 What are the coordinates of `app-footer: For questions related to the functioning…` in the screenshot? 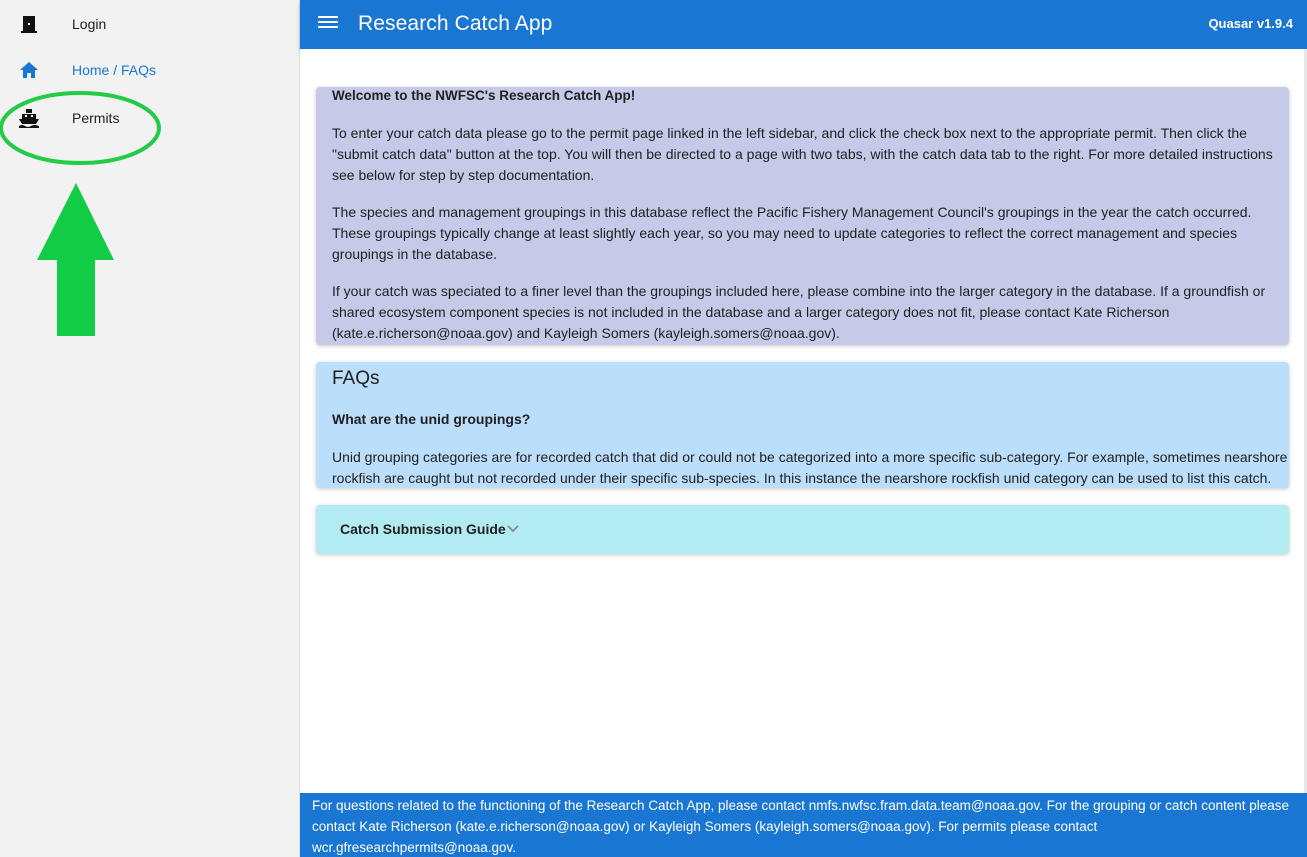 It's located at (803, 825).